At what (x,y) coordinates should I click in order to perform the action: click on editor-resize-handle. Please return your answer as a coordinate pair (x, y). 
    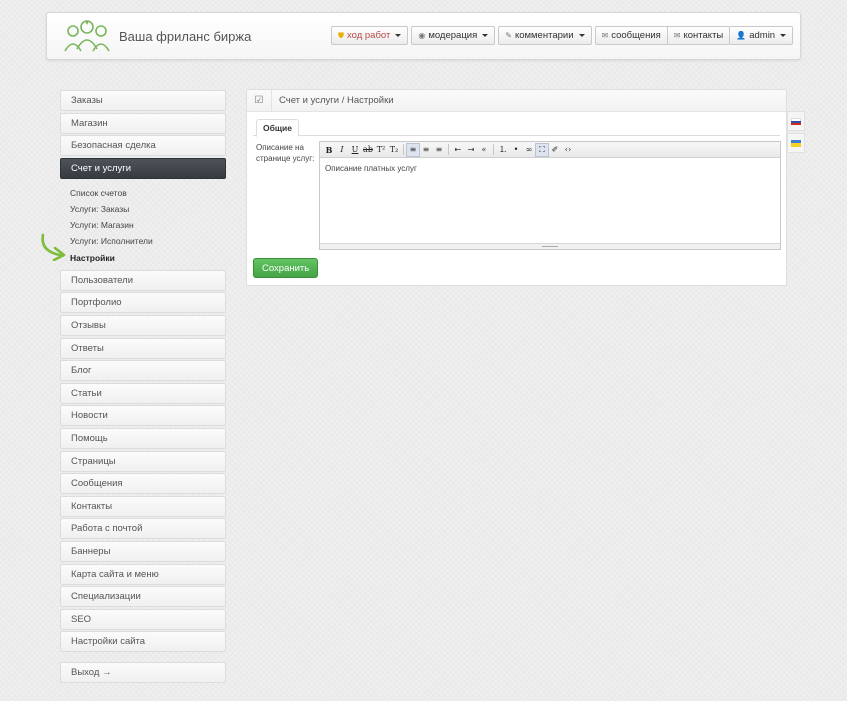
    Looking at the image, I should click on (550, 246).